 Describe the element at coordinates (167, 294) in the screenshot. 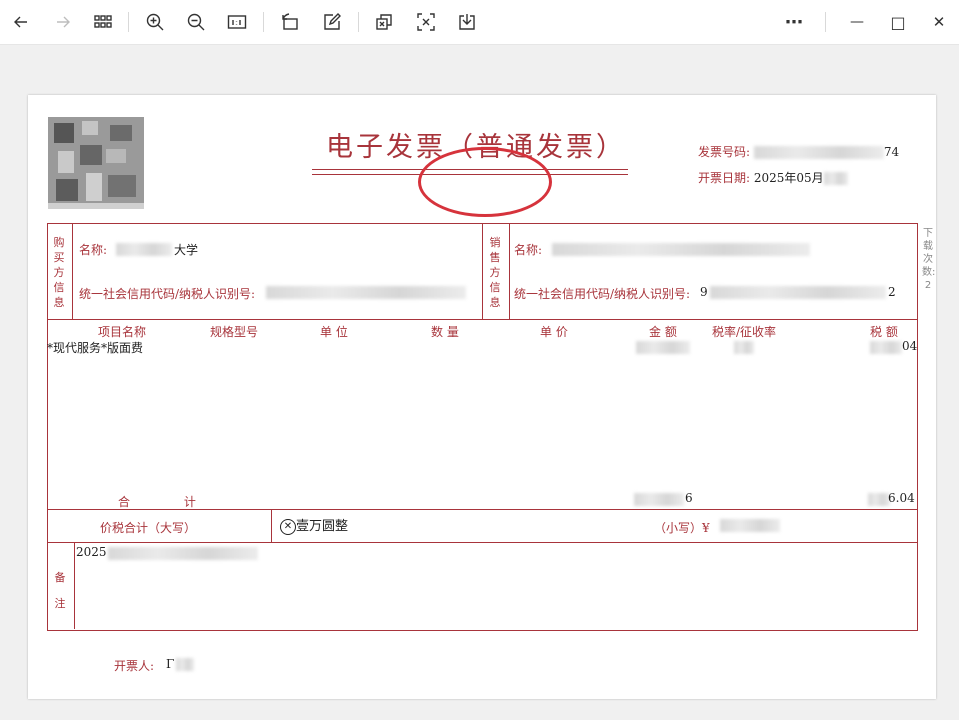

I see `buyer-id-label: 统一社会信用代码/纳税人识别号:` at that location.